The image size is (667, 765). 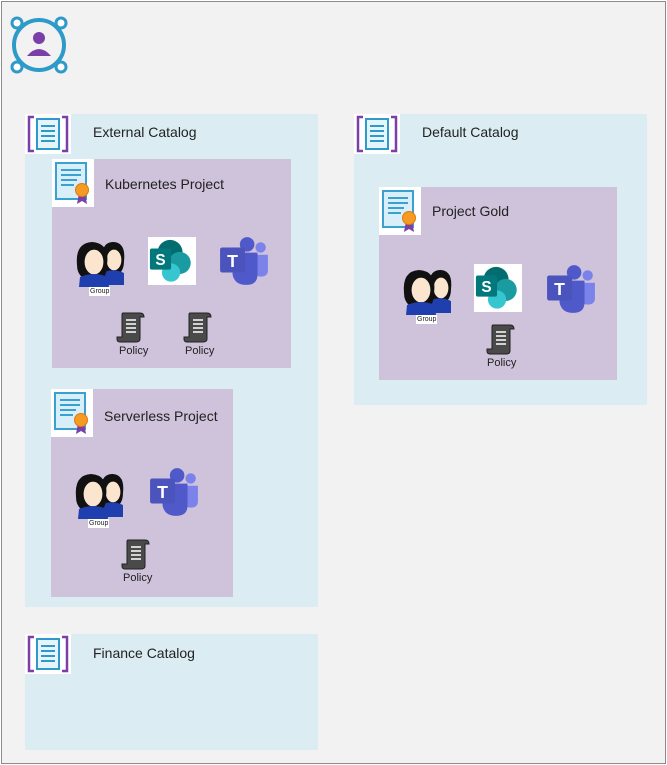 What do you see at coordinates (470, 132) in the screenshot?
I see `catalog-title: Default Catalog` at bounding box center [470, 132].